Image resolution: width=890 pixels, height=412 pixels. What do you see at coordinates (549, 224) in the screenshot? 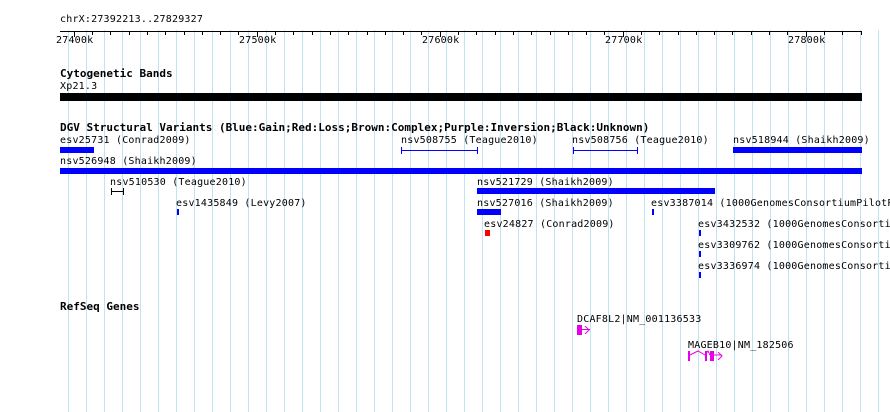
I see `variant-label: esv24827 (Conrad2009)` at bounding box center [549, 224].